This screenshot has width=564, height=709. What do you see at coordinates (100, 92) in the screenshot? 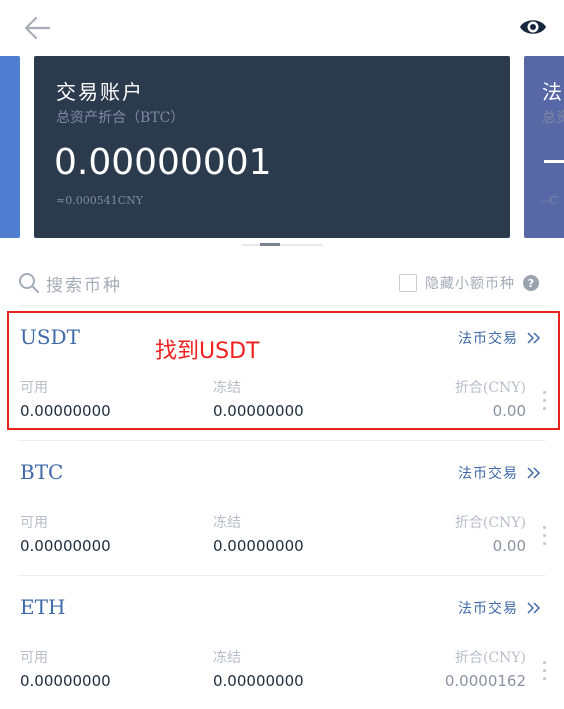
I see `card-title: 交易账户` at bounding box center [100, 92].